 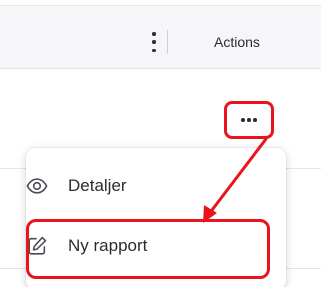 I want to click on row-actions-button, so click(x=249, y=120).